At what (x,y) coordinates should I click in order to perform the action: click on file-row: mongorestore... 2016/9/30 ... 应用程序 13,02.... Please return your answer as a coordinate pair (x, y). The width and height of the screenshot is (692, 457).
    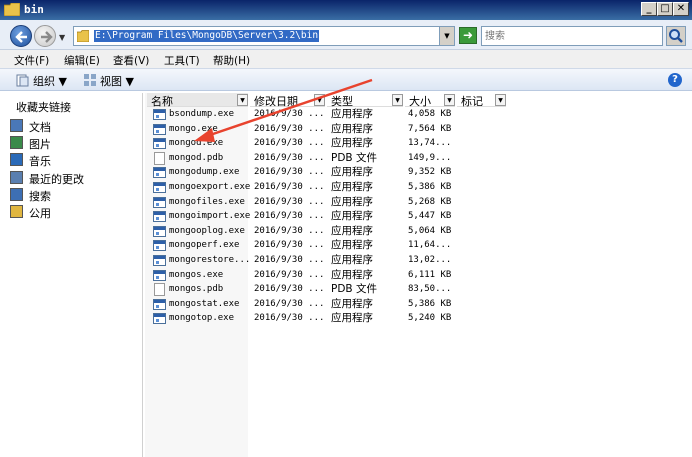
    Looking at the image, I should click on (418, 260).